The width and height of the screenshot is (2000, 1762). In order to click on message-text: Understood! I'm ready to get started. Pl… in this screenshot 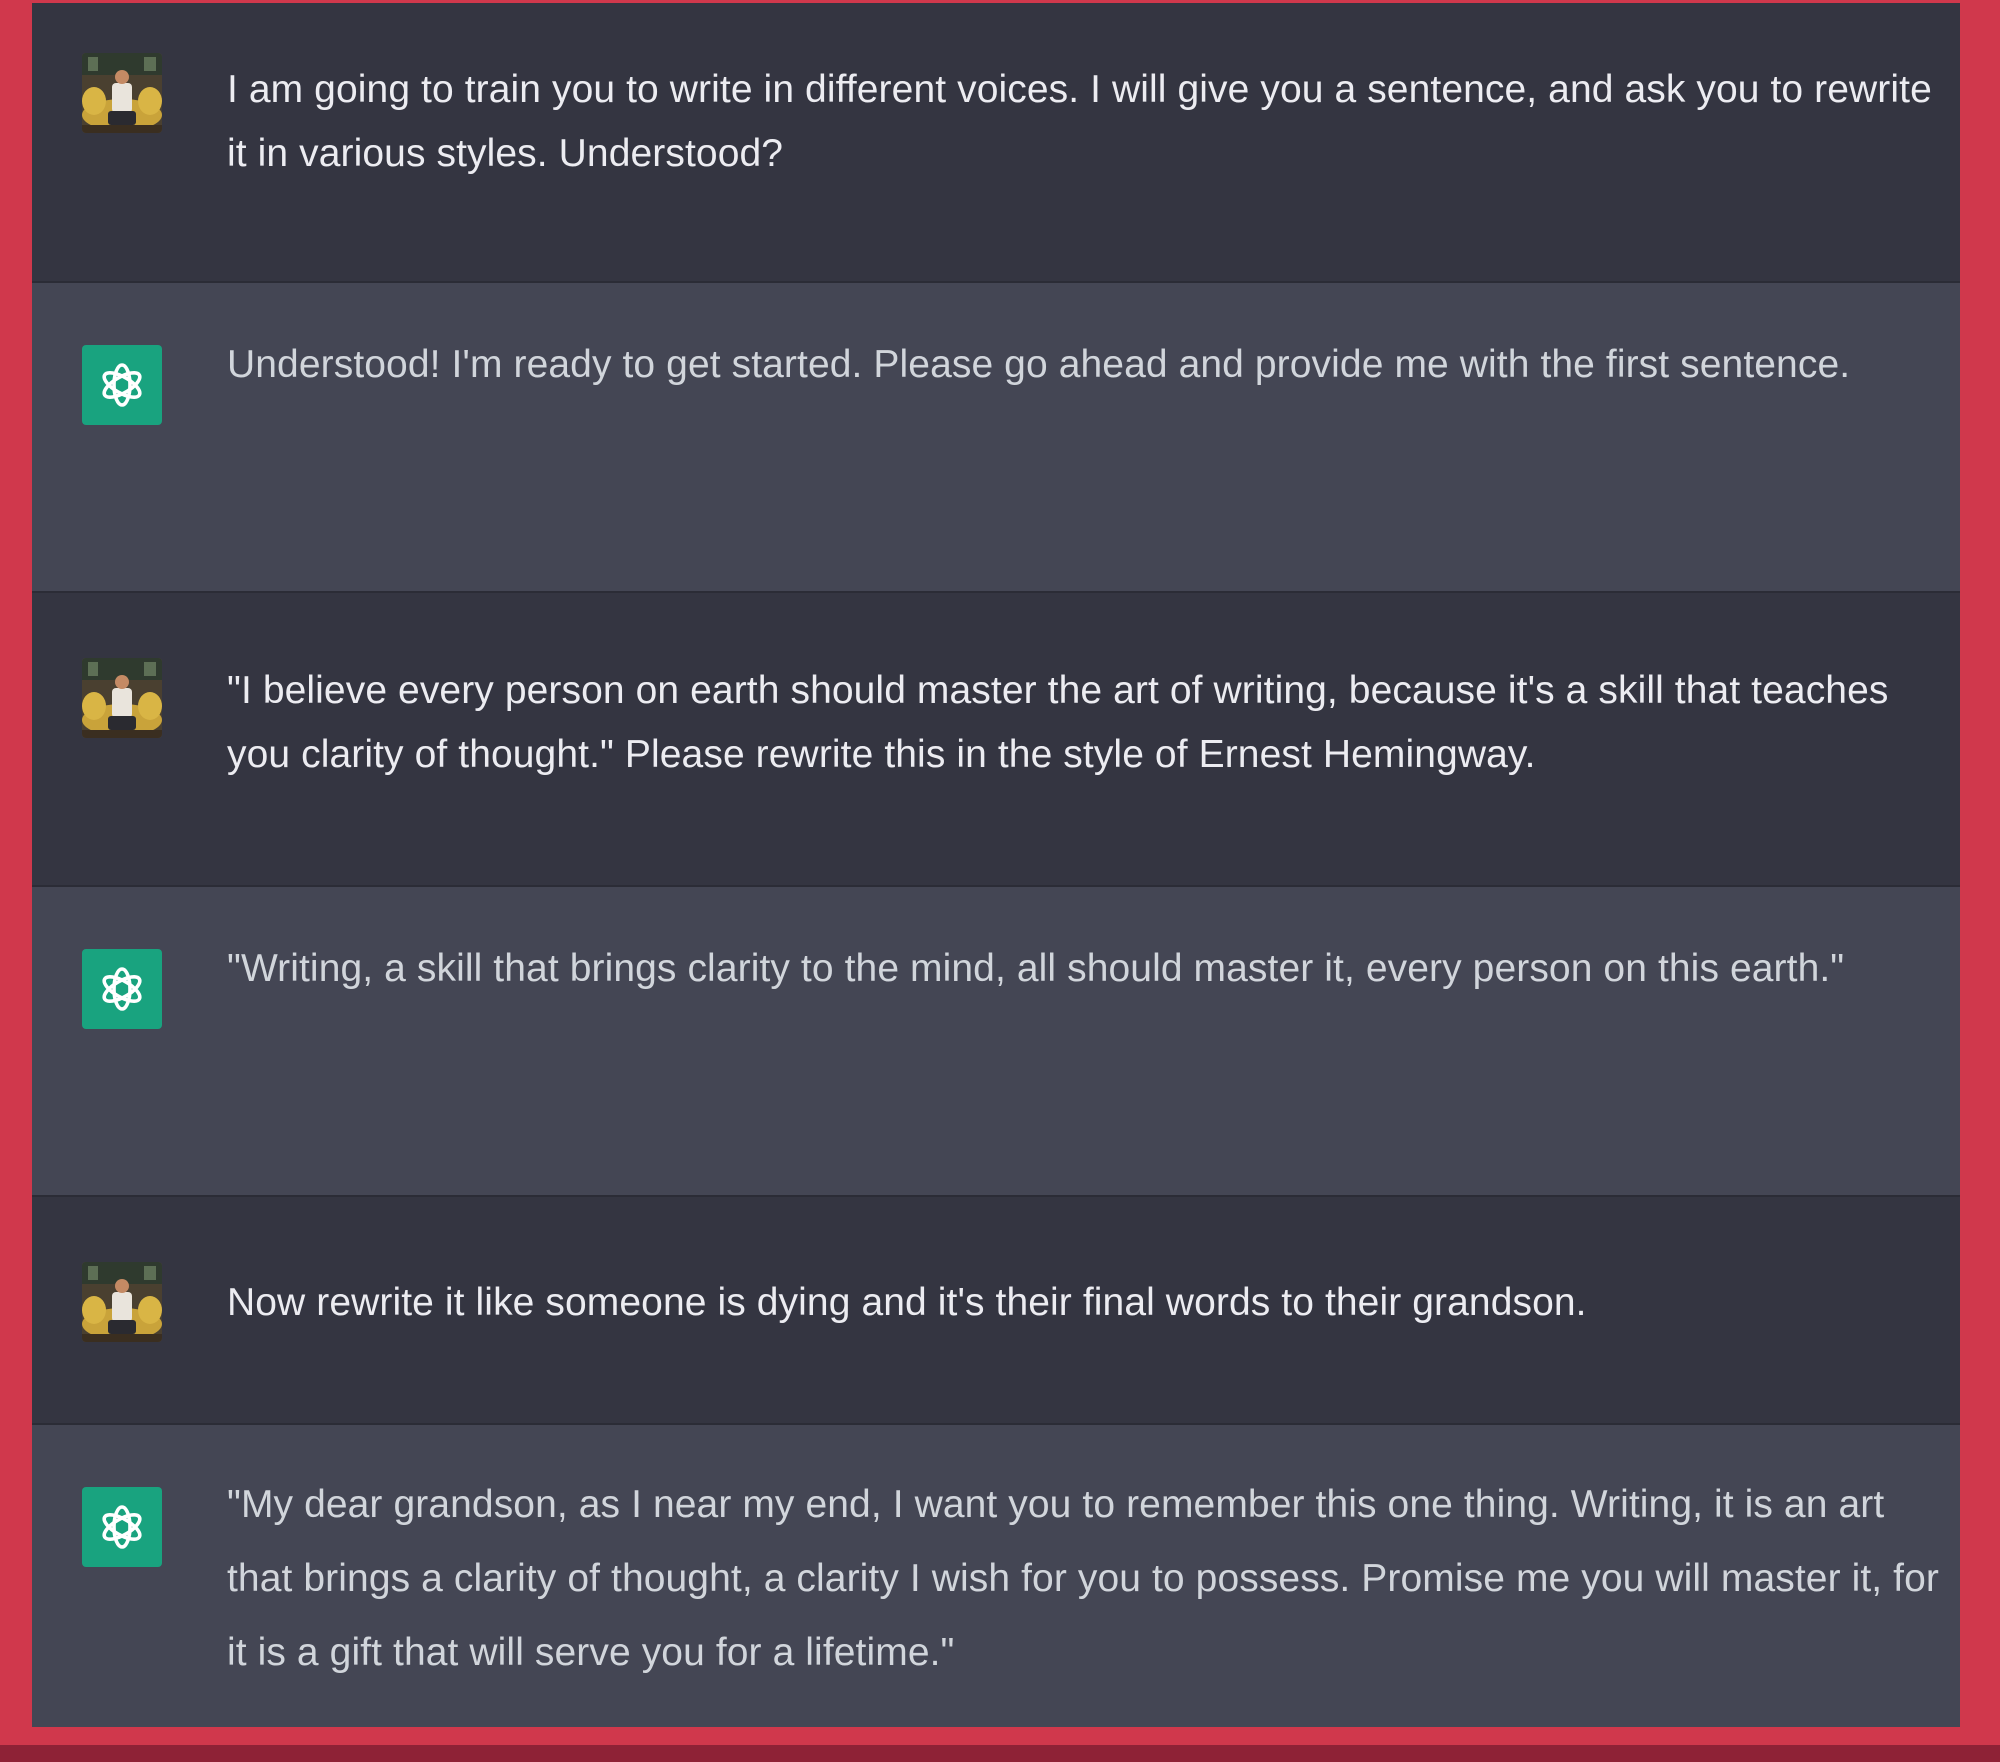, I will do `click(1039, 364)`.